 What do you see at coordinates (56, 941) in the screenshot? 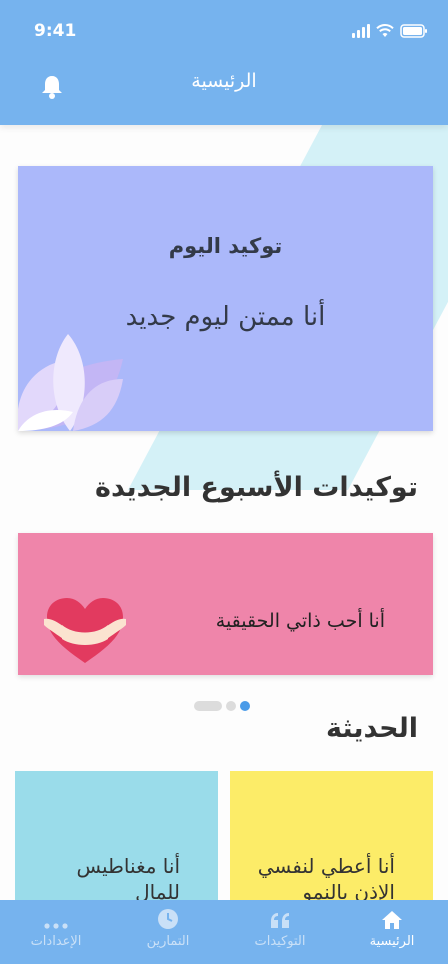
I see `tab-label: الإعدادات` at bounding box center [56, 941].